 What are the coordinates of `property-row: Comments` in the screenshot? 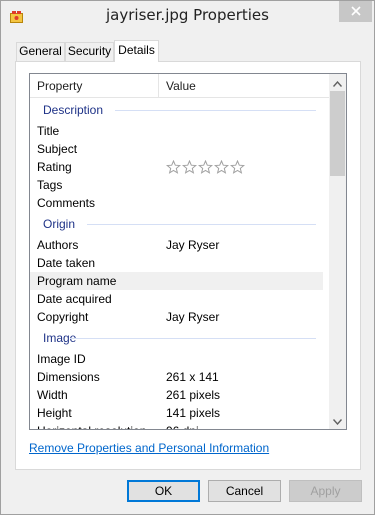 It's located at (180, 203).